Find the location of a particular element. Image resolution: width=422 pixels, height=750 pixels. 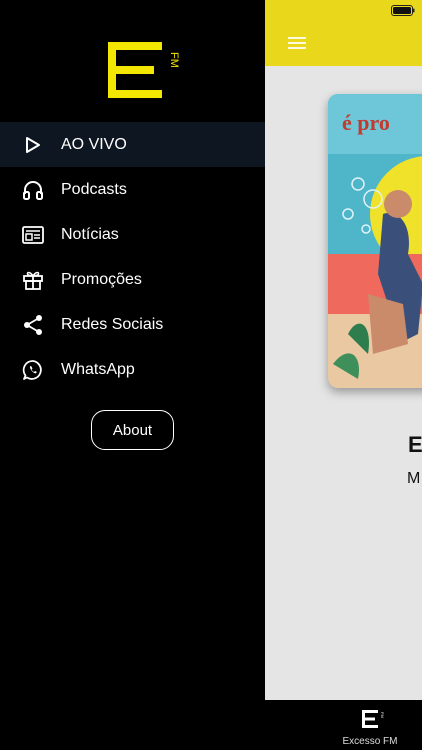

about-button: About is located at coordinates (132, 430).